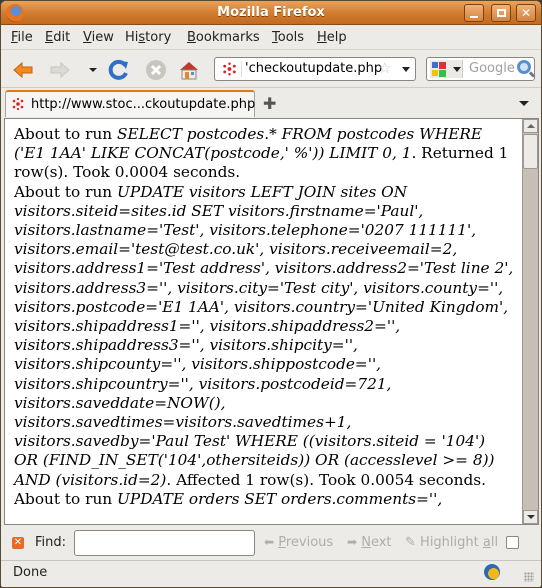  What do you see at coordinates (191, 37) in the screenshot?
I see `accesskey: B` at bounding box center [191, 37].